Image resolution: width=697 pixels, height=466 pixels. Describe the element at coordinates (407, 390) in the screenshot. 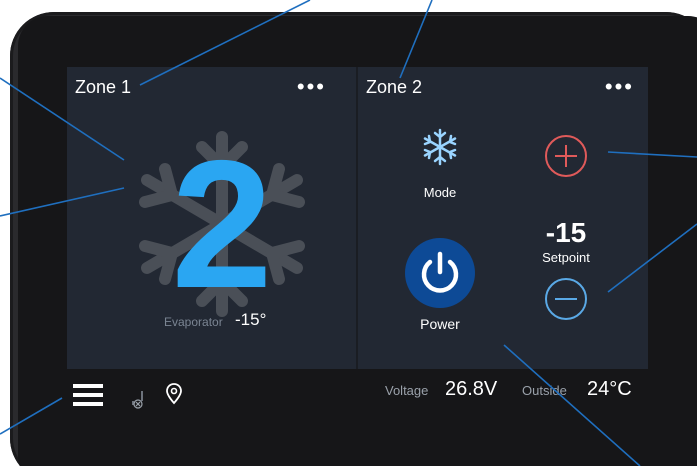

I see `voltage-label: Voltage` at that location.